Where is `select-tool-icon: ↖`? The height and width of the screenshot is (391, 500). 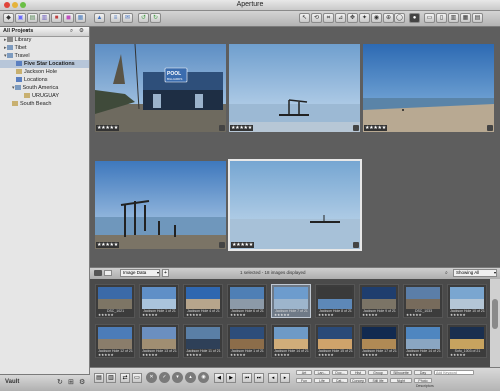 select-tool-icon: ↖ is located at coordinates (304, 18).